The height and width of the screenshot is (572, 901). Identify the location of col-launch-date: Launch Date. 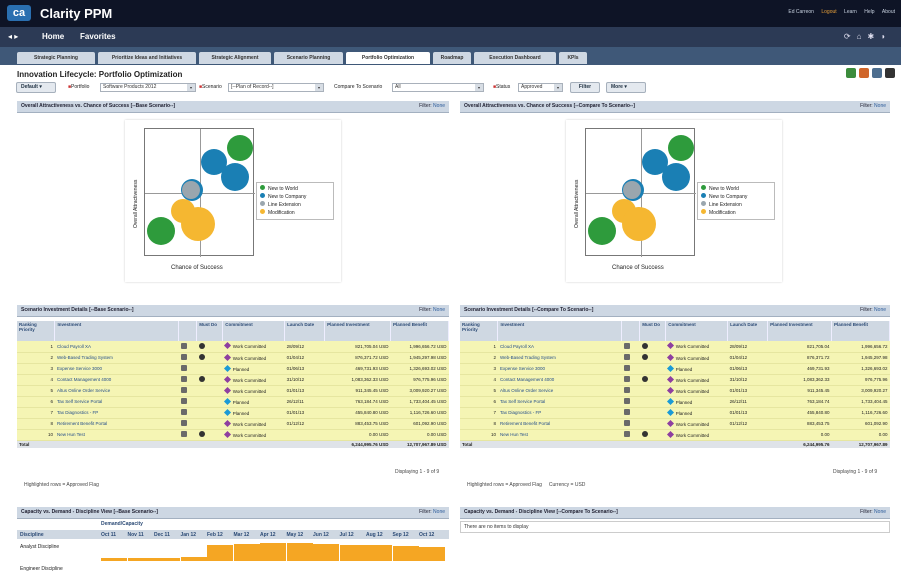
(748, 331).